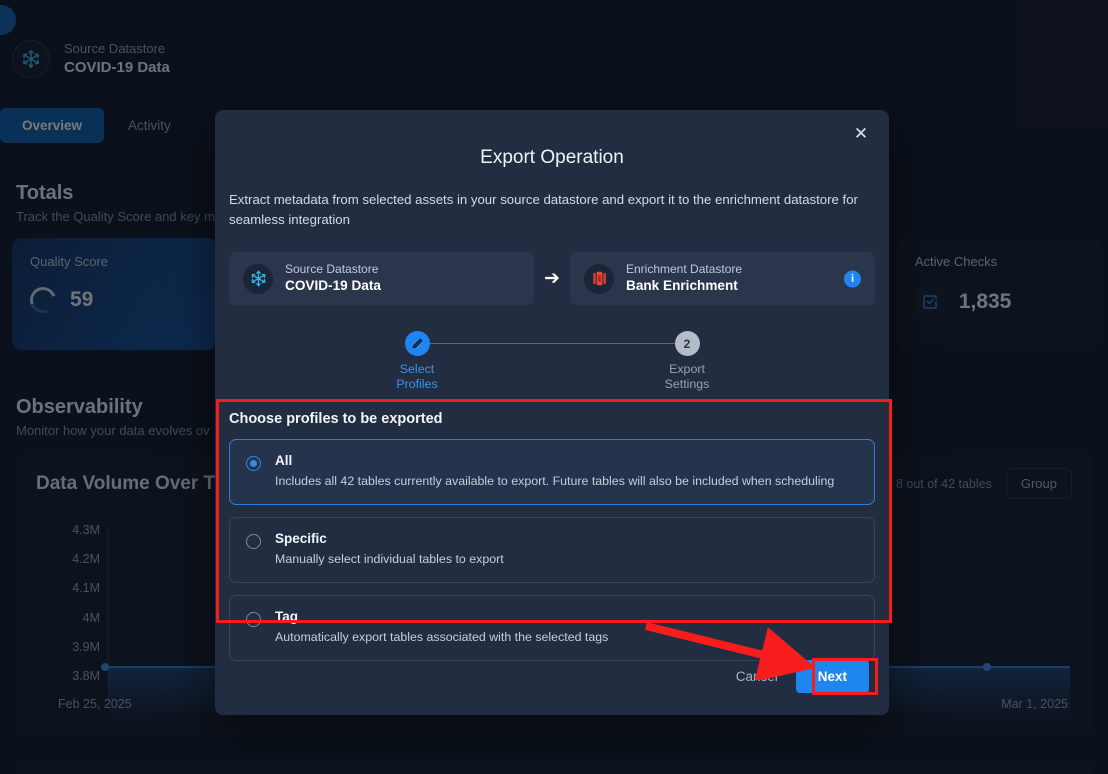  What do you see at coordinates (757, 676) in the screenshot?
I see `cancel-button: Cancel` at bounding box center [757, 676].